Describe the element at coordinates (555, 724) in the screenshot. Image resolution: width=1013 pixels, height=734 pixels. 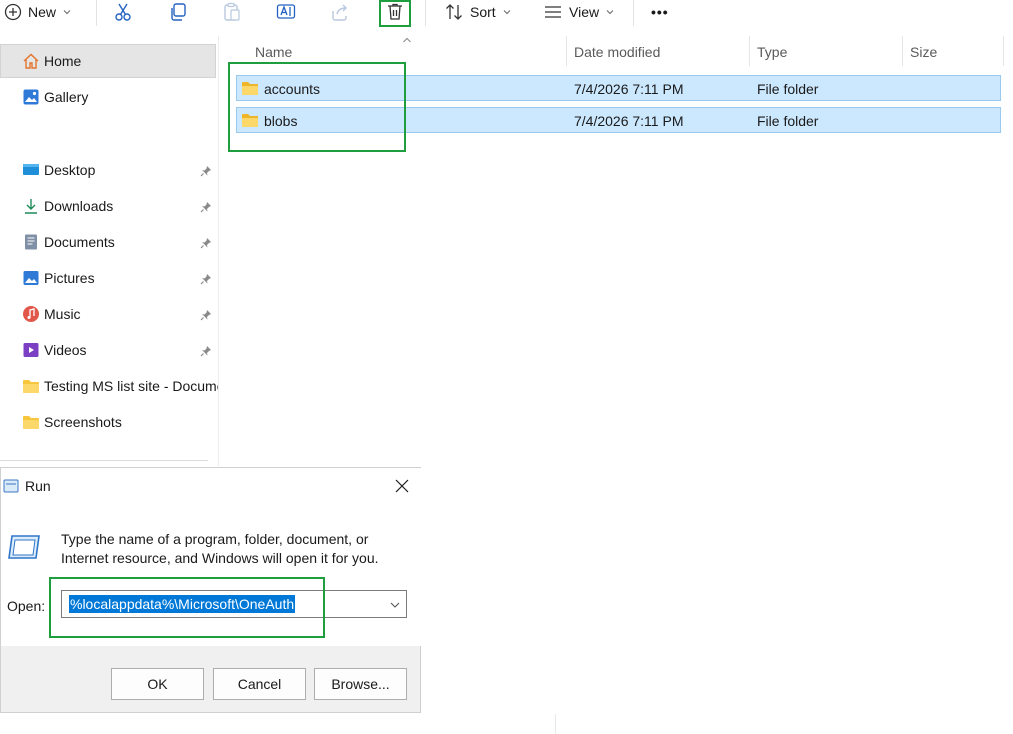
I see `status-divider` at that location.